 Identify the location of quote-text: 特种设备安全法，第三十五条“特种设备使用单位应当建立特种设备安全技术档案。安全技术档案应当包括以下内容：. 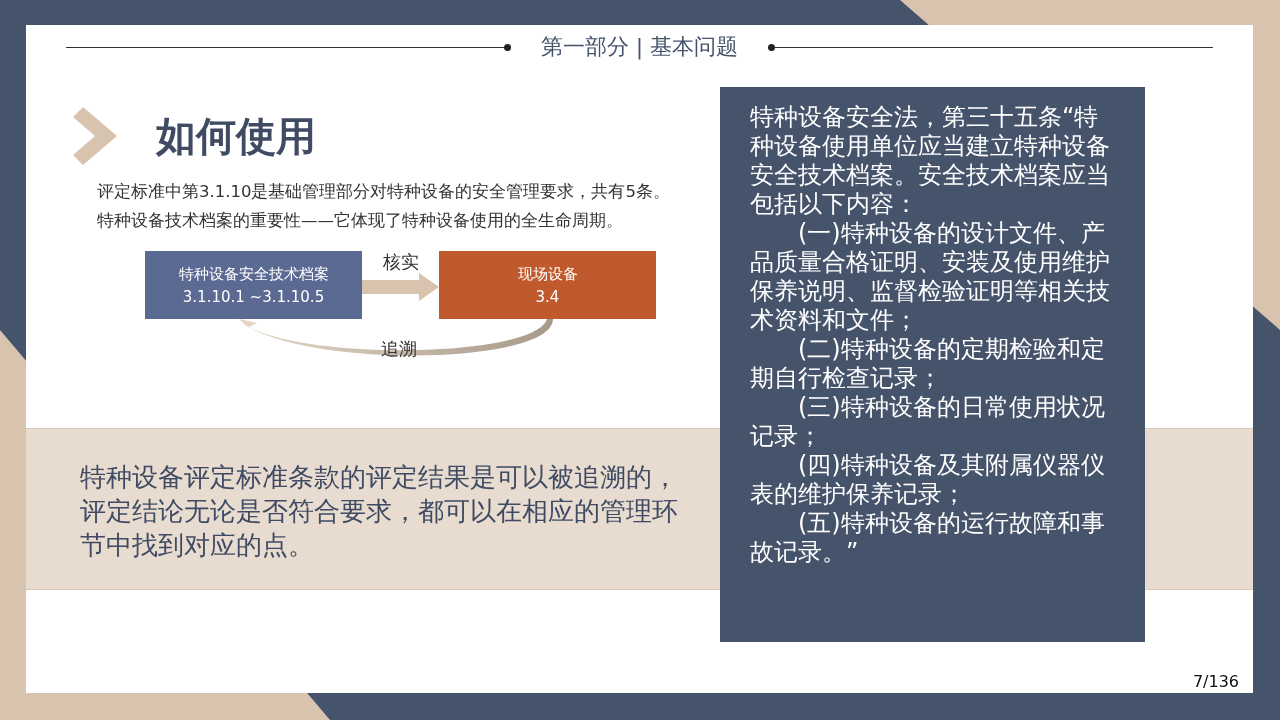
(930, 161).